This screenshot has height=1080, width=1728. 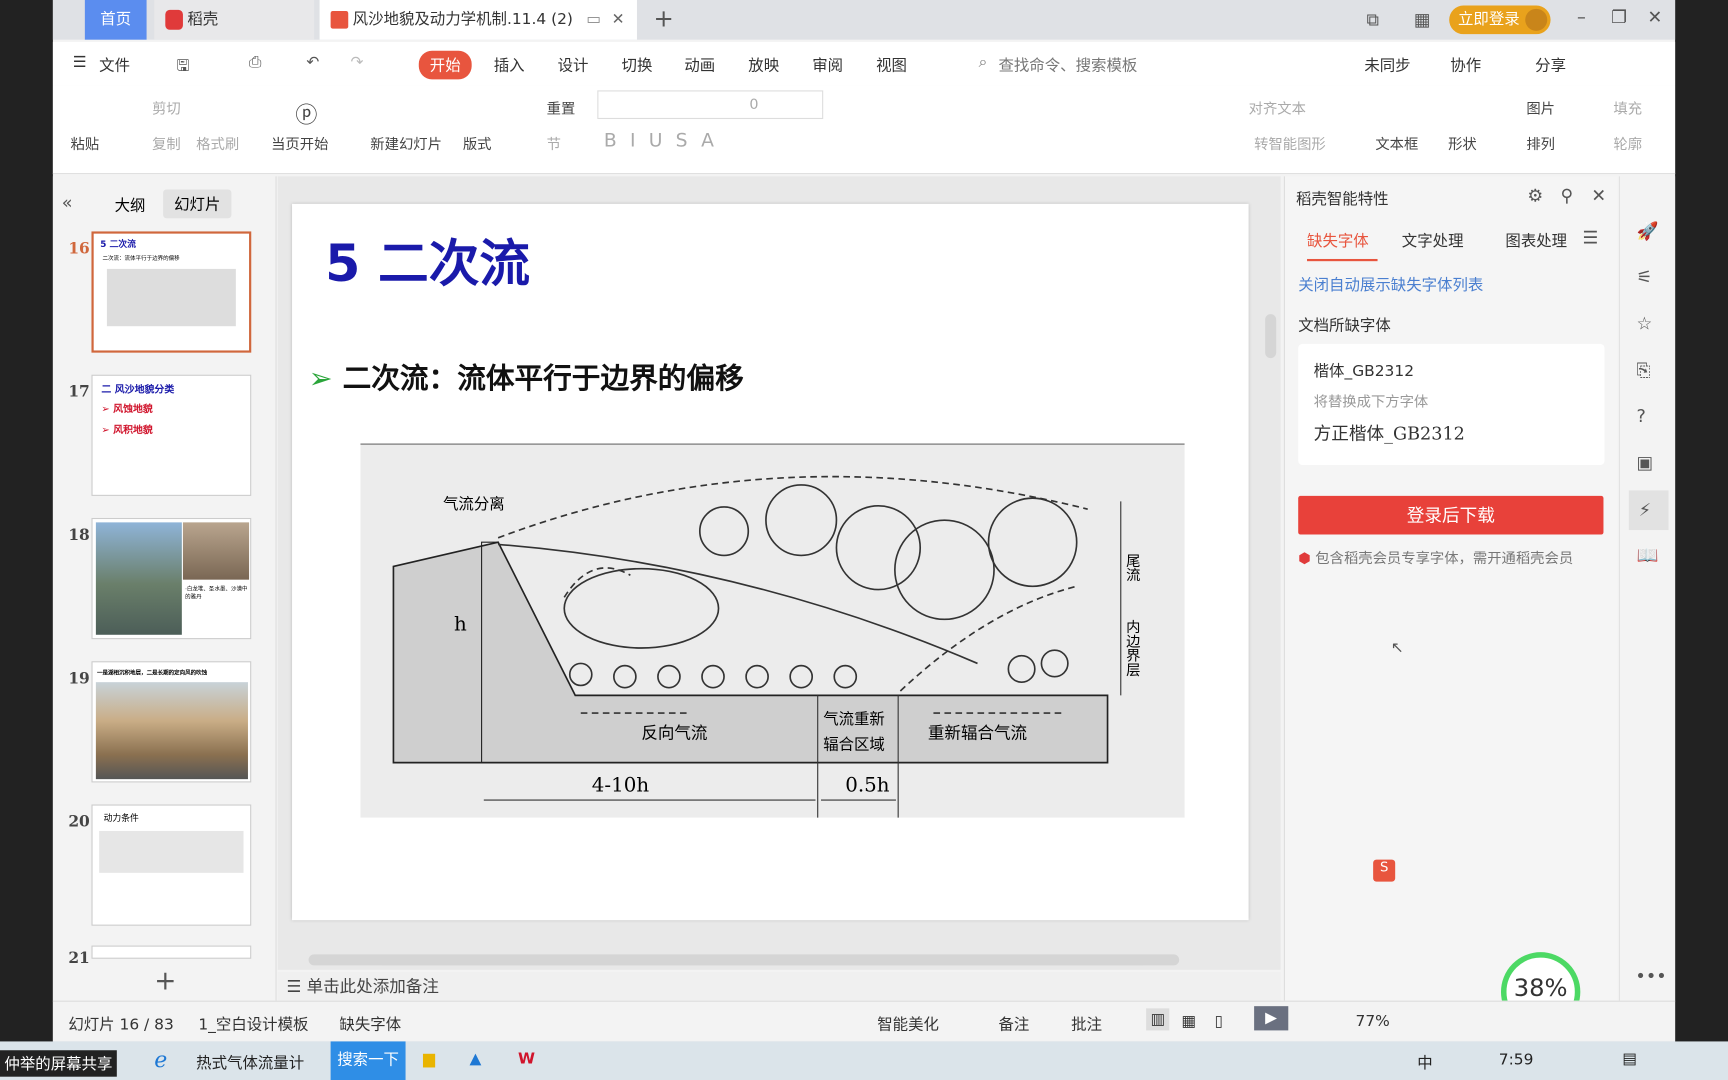 I want to click on taskbar-search: 搜索一下, so click(x=368, y=1060).